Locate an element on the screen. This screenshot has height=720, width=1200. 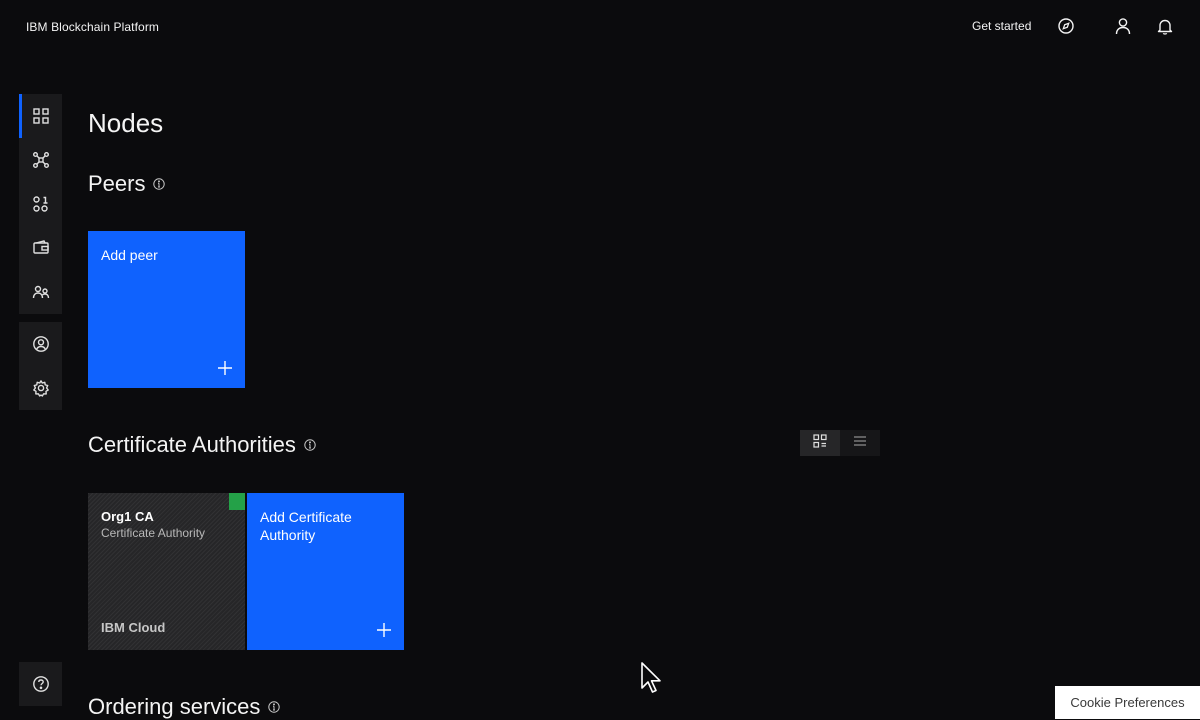
ca-section-title: Certificate Authorities is located at coordinates (202, 445).